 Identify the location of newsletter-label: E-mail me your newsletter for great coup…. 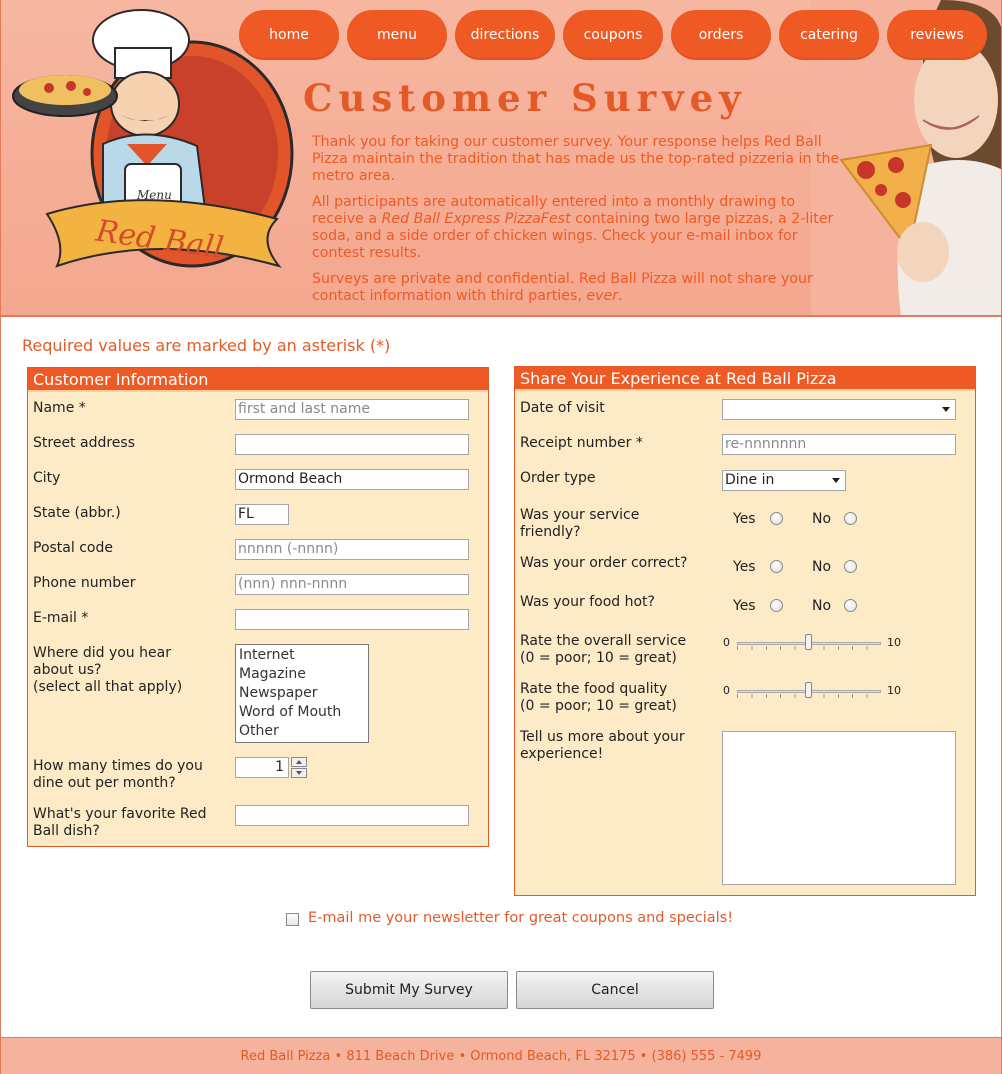
(521, 918).